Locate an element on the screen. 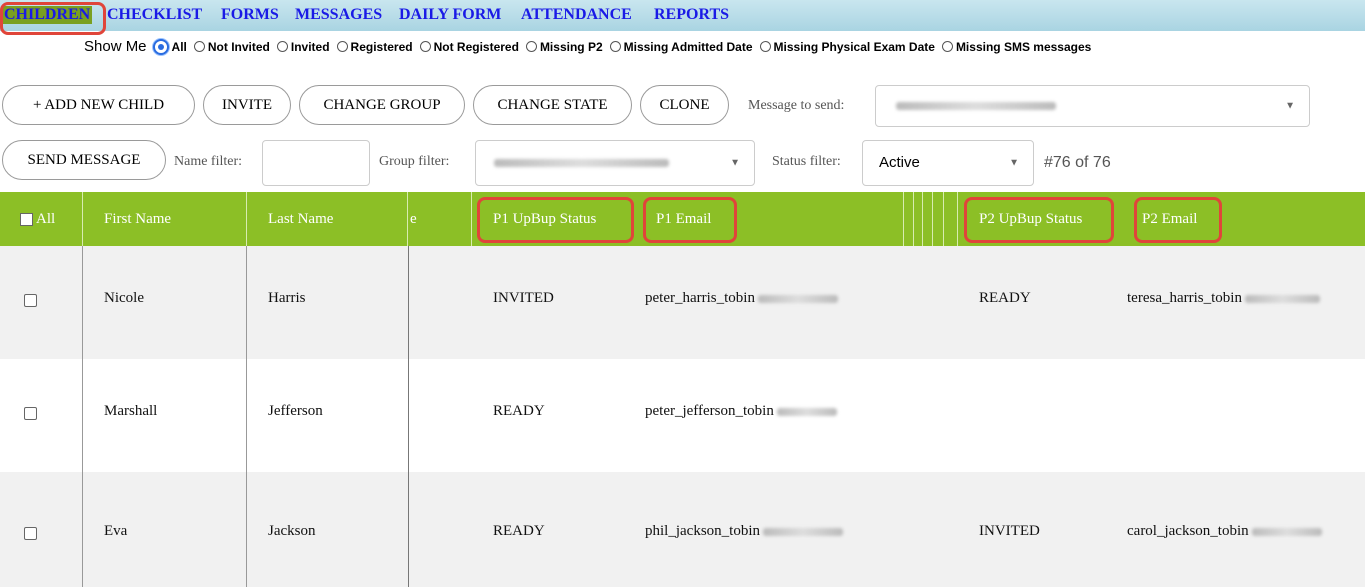 The width and height of the screenshot is (1365, 587). cell-p2-status: INVITED is located at coordinates (1009, 531).